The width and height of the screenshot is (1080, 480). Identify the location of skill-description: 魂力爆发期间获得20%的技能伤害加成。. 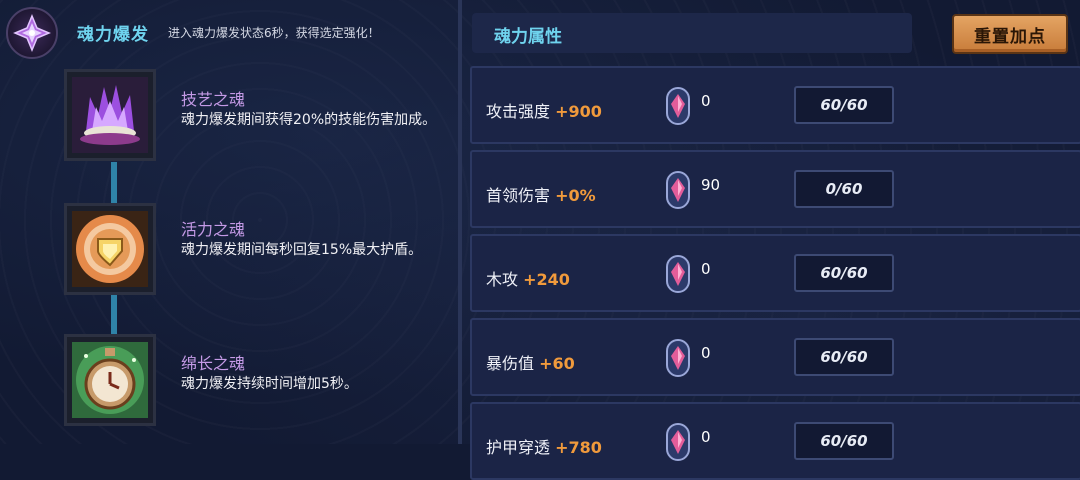
(309, 120).